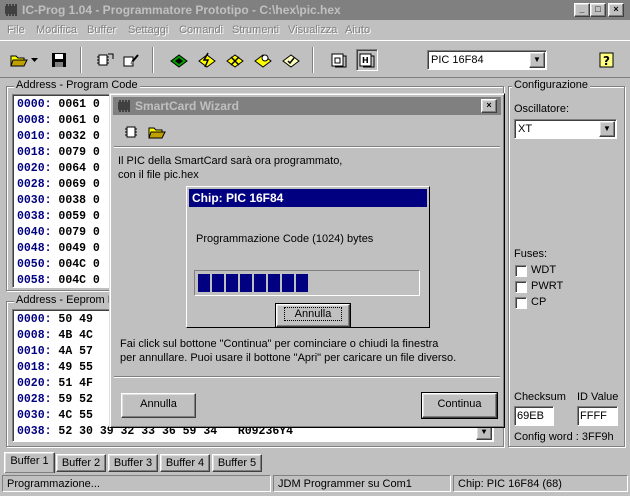  What do you see at coordinates (58, 168) in the screenshot?
I see `table-row: 0020: 0064 0` at bounding box center [58, 168].